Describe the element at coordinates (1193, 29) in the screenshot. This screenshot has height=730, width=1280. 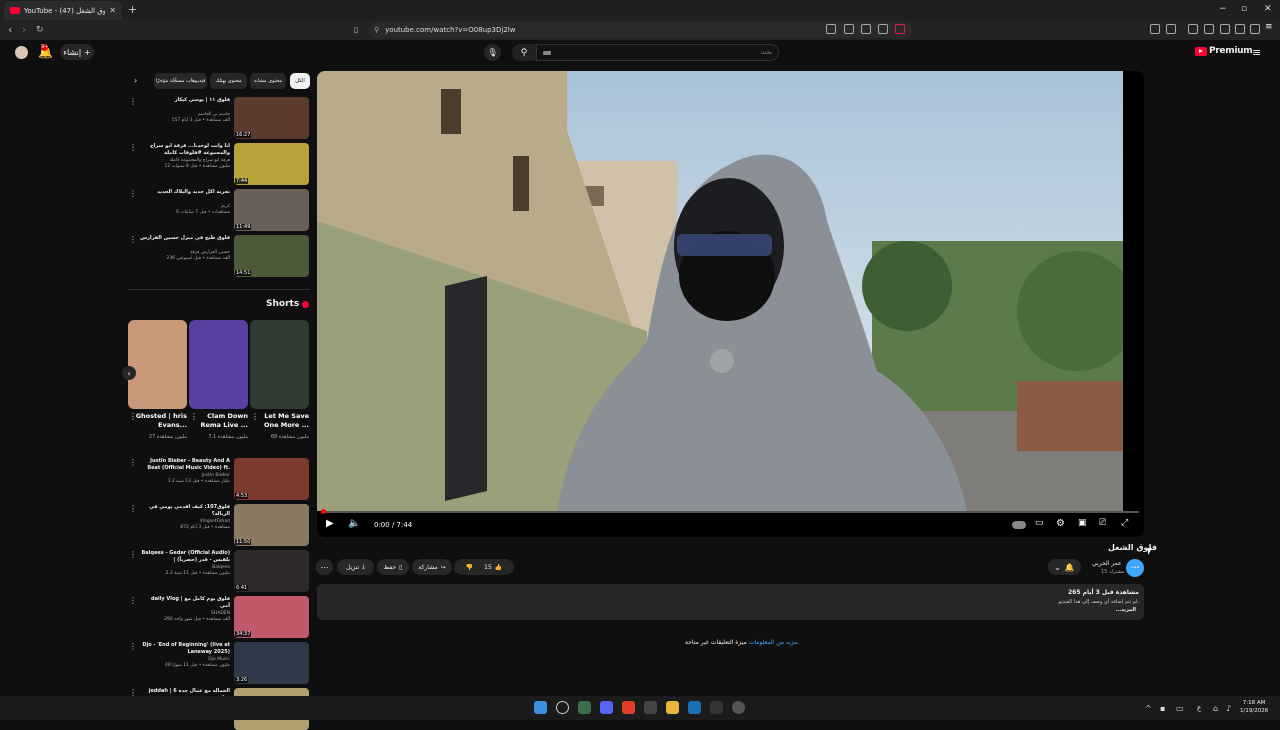
I see `music-icon` at that location.